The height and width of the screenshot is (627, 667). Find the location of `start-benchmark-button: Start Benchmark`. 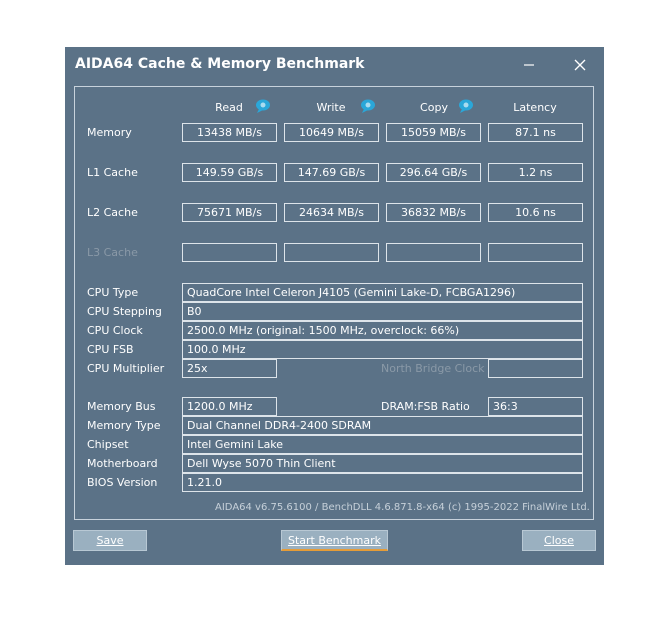

start-benchmark-button: Start Benchmark is located at coordinates (334, 540).